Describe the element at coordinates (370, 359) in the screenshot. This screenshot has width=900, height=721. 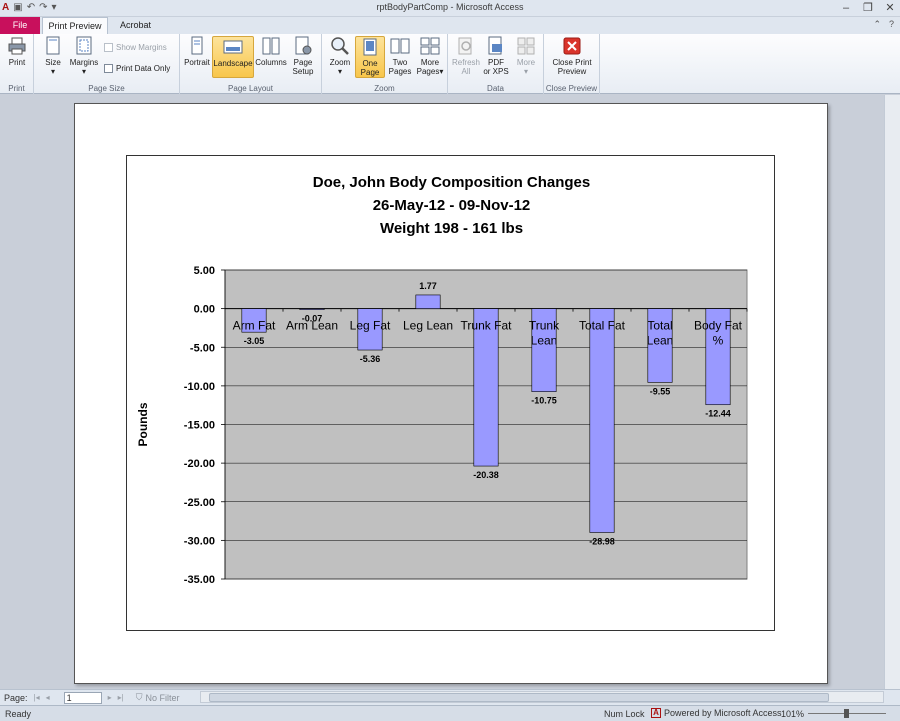
I see `data-label: -5.36` at that location.